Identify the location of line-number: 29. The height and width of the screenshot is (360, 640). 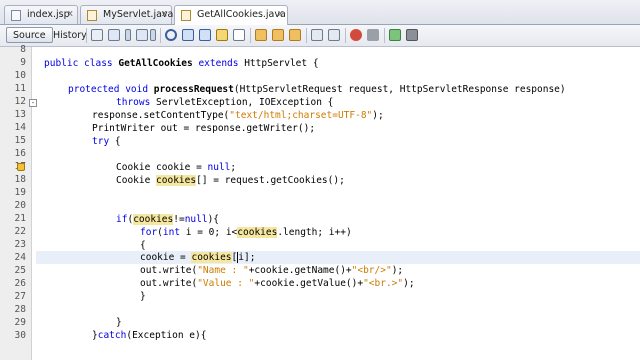
(20, 322).